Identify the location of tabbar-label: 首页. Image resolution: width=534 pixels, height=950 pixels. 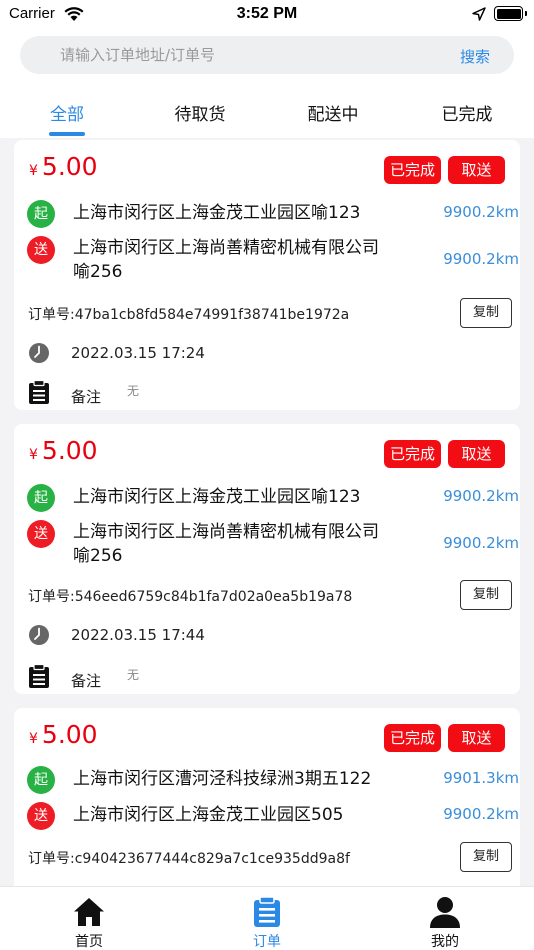
(89, 942).